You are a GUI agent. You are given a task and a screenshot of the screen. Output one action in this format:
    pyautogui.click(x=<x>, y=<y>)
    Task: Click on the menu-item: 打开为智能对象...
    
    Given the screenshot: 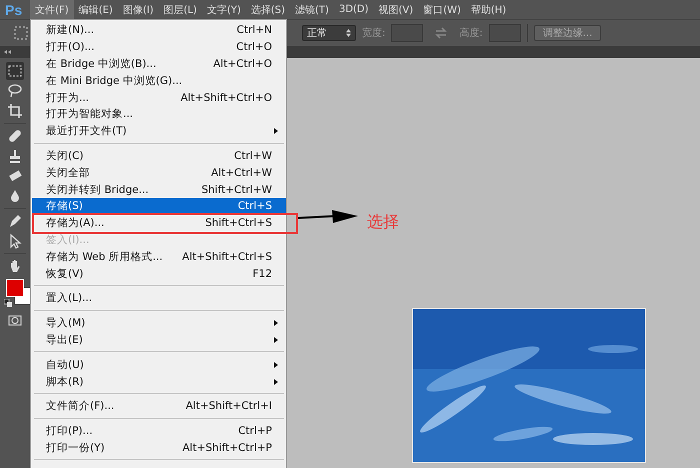 What is the action you would take?
    pyautogui.click(x=159, y=114)
    